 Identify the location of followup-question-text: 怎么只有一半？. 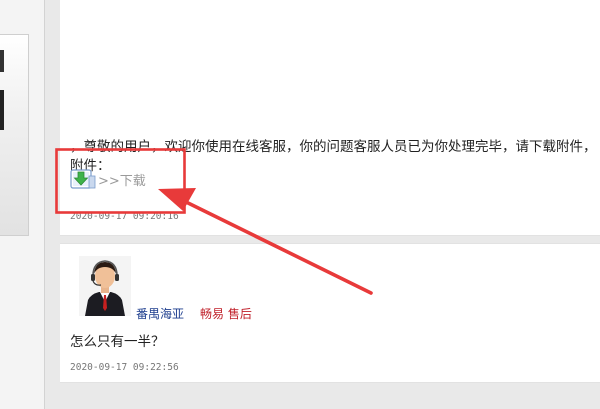
(117, 342).